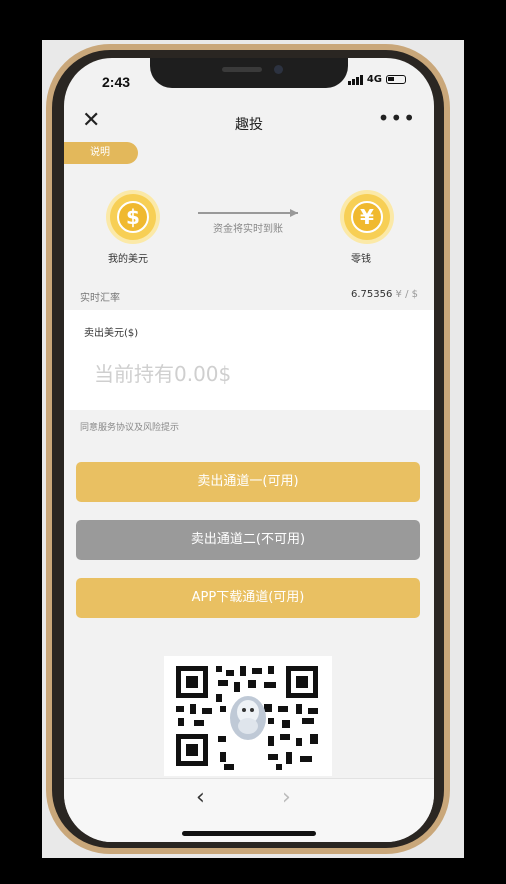 Image resolution: width=506 pixels, height=884 pixels. I want to click on yuan-symbol: ¥, so click(367, 217).